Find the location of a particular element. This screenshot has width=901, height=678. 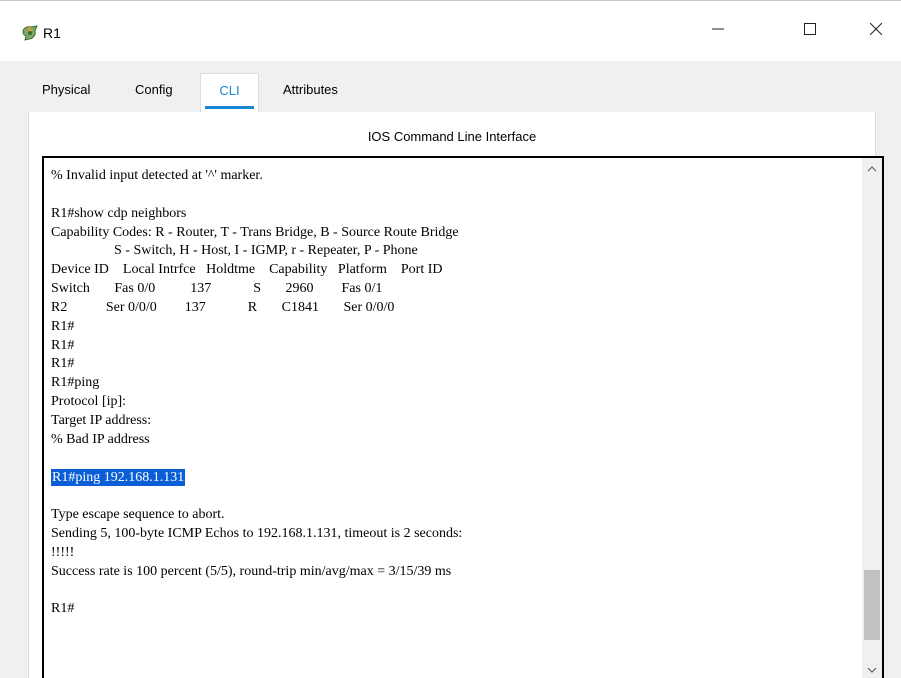

console-line-text: Target IP address: is located at coordinates (101, 420).